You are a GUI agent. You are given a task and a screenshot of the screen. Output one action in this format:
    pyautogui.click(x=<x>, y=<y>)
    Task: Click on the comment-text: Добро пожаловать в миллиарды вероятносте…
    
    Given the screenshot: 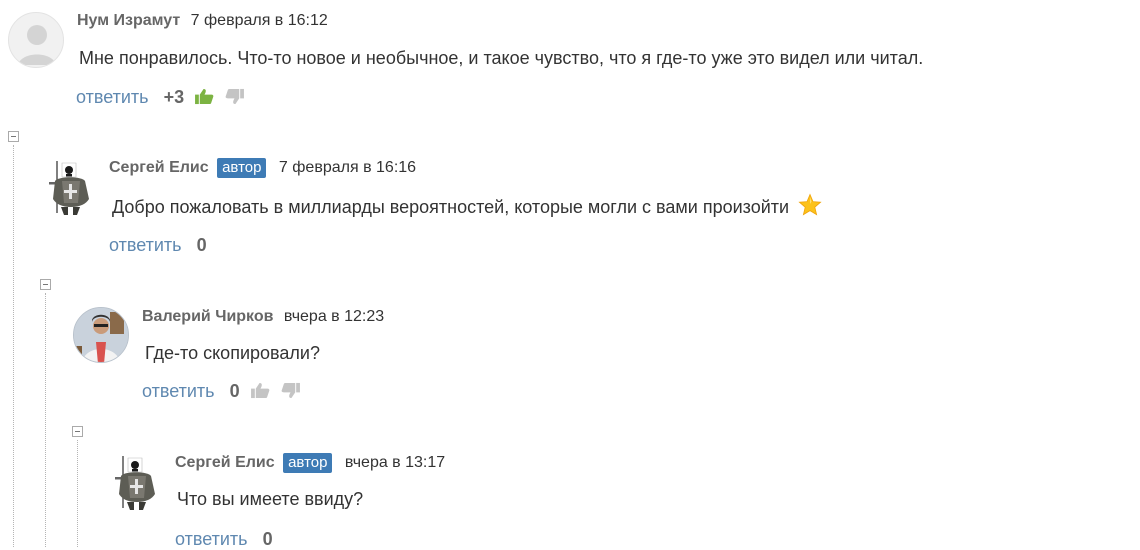 What is the action you would take?
    pyautogui.click(x=467, y=208)
    